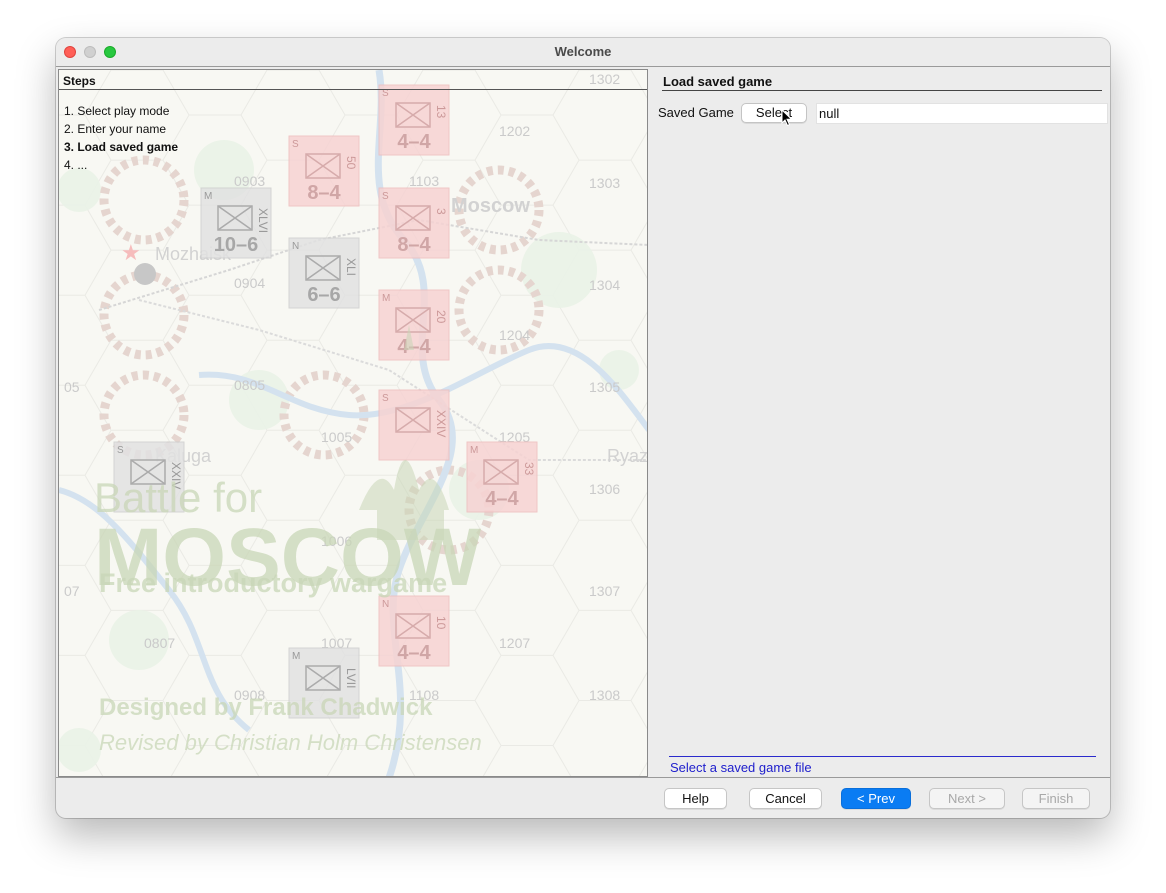 Image resolution: width=1166 pixels, height=893 pixels. What do you see at coordinates (882, 90) in the screenshot?
I see `panel-title-divider` at bounding box center [882, 90].